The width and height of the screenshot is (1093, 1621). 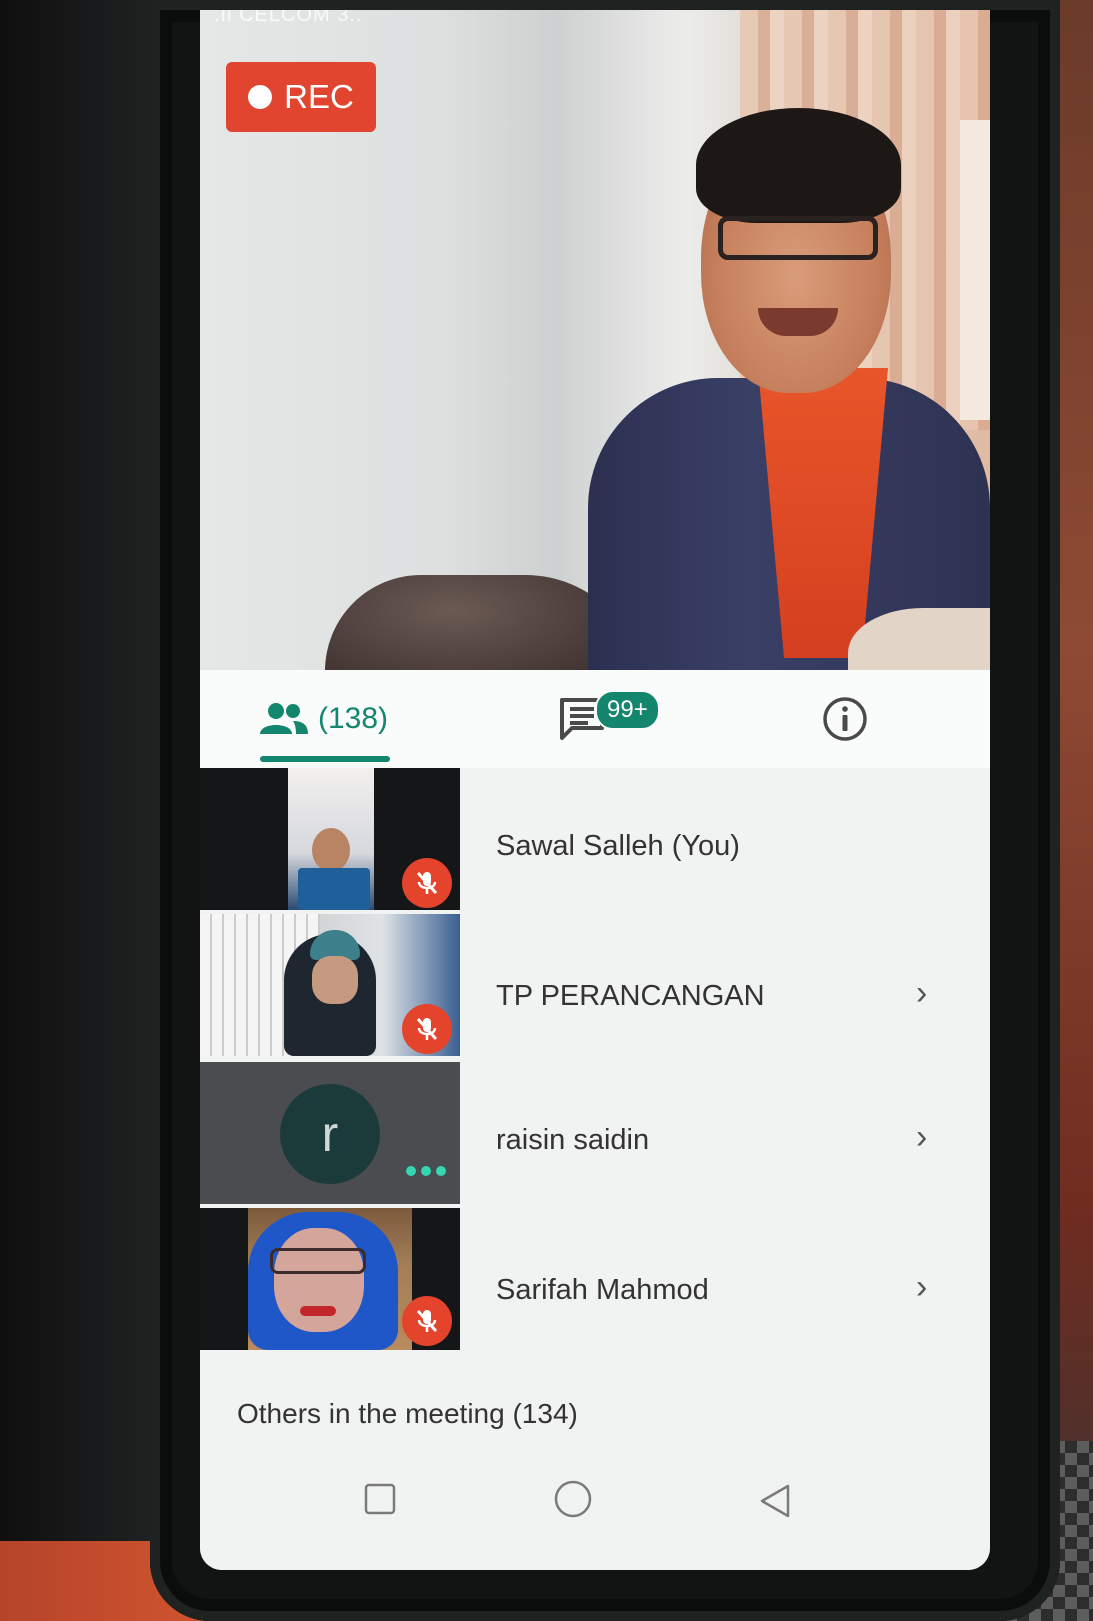 I want to click on chat-unread-badge: 99+, so click(x=627, y=710).